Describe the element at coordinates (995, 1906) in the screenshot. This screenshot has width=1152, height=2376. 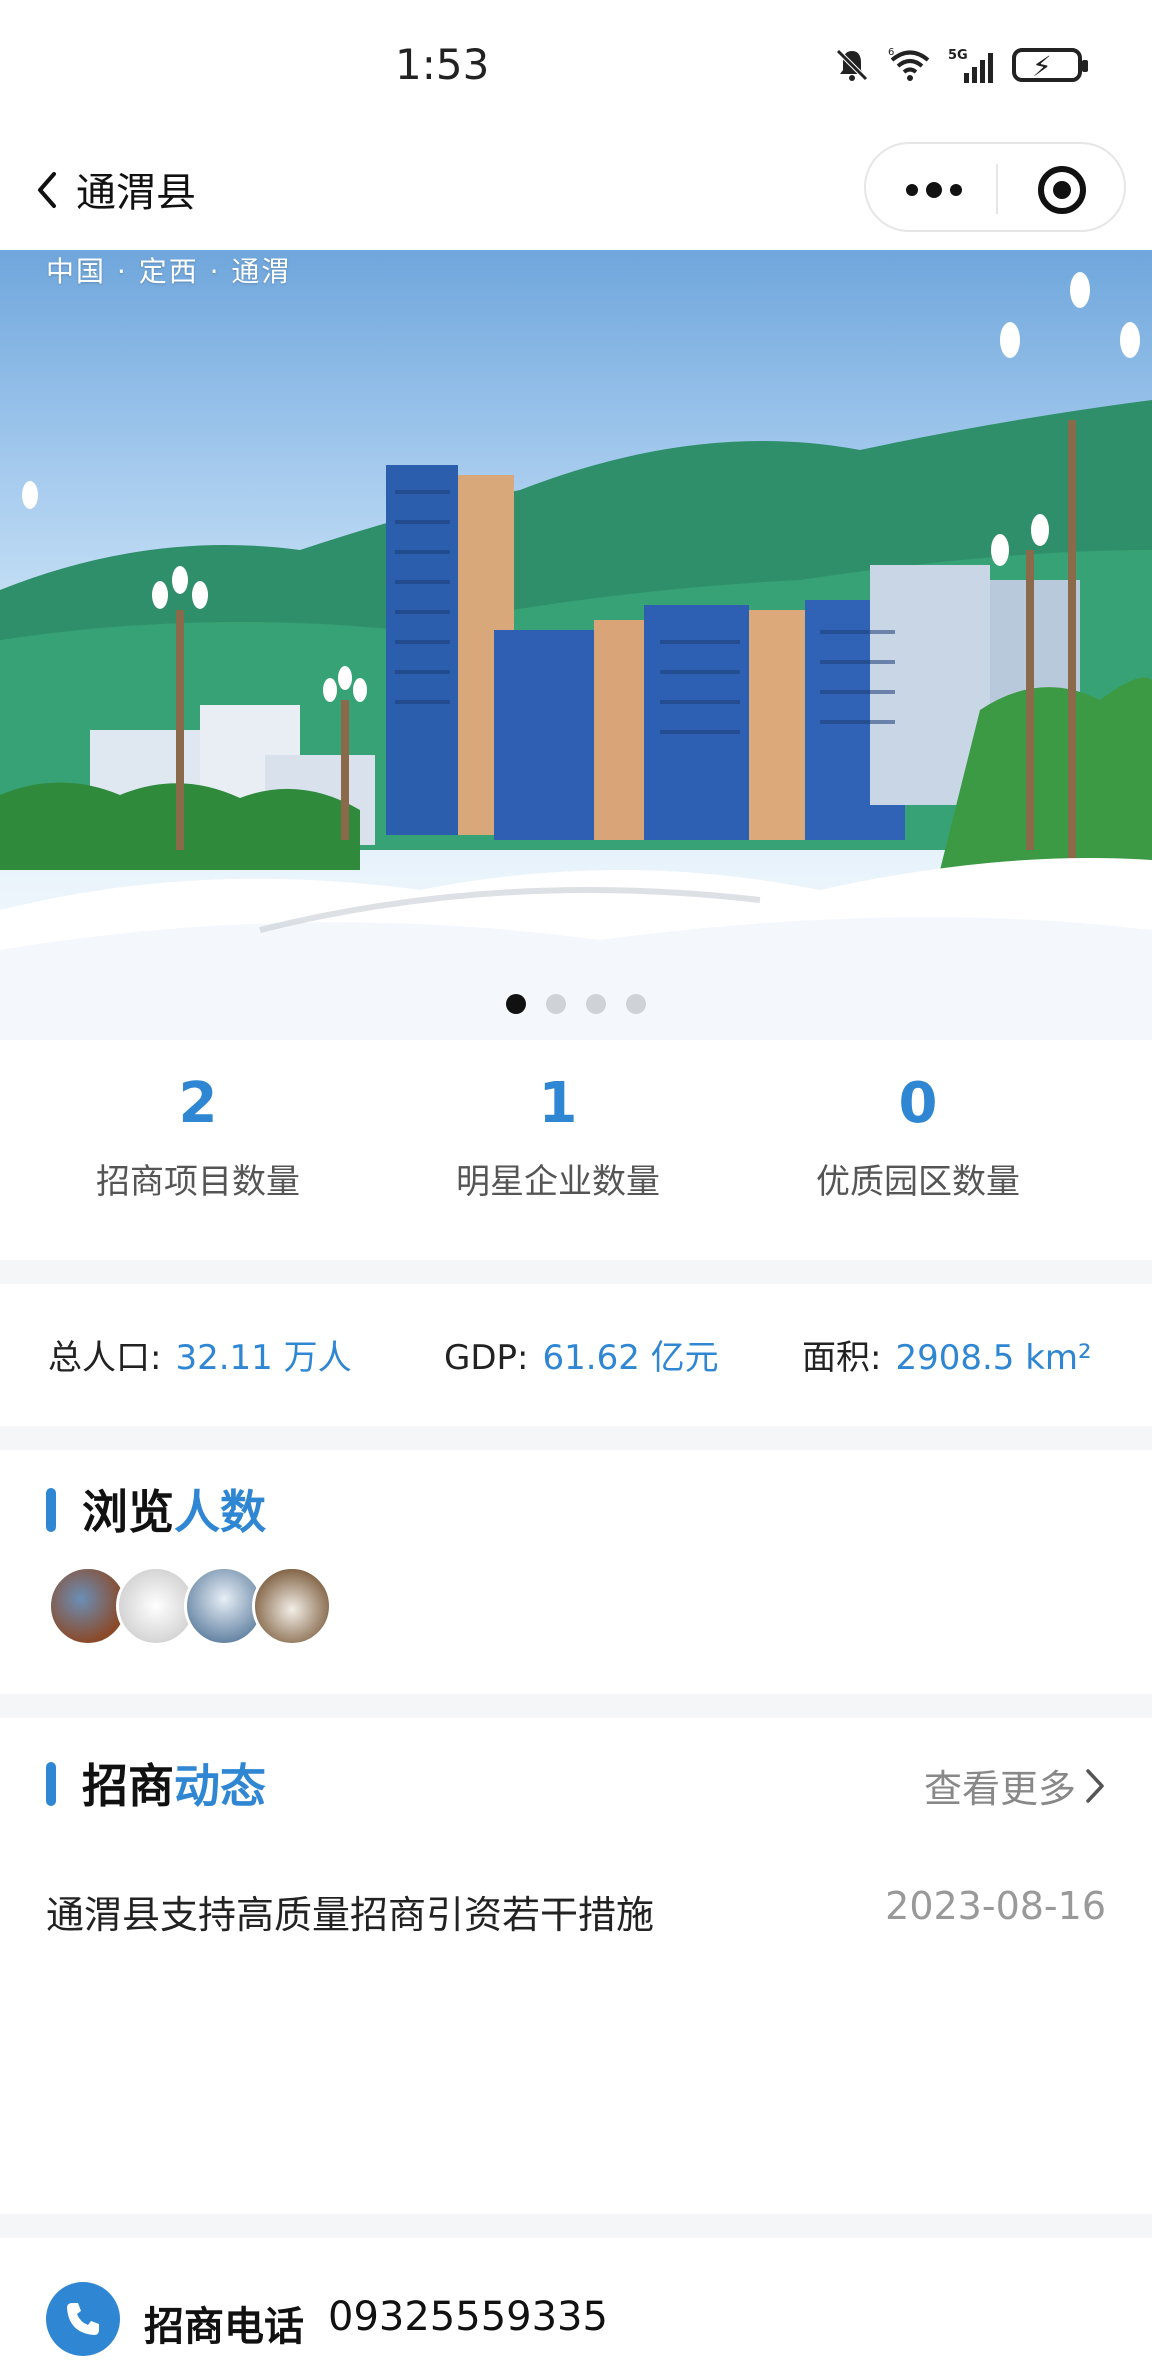
I see `news-date: 2023-08-16` at that location.